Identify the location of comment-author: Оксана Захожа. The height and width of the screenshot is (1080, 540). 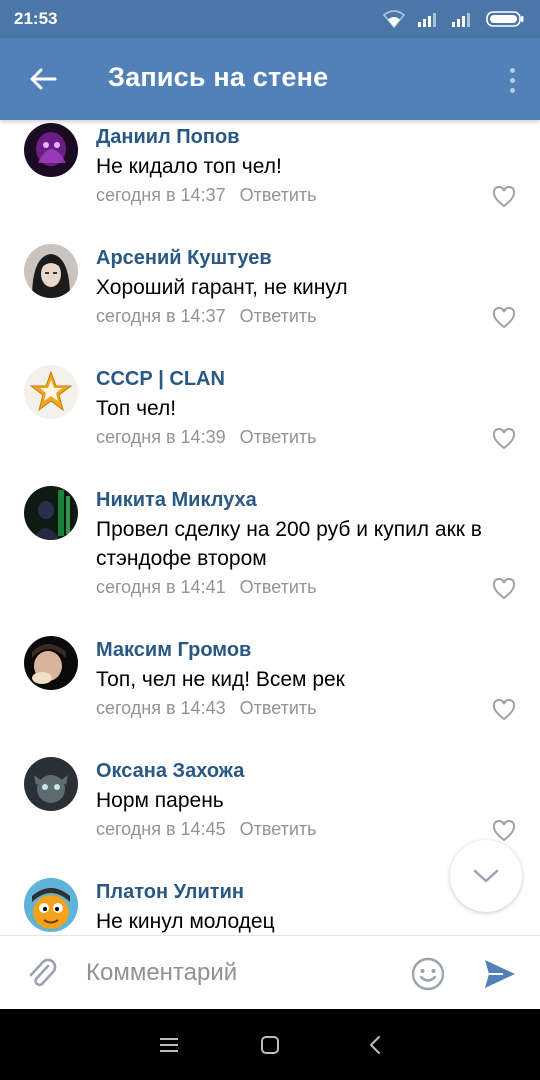
(170, 771).